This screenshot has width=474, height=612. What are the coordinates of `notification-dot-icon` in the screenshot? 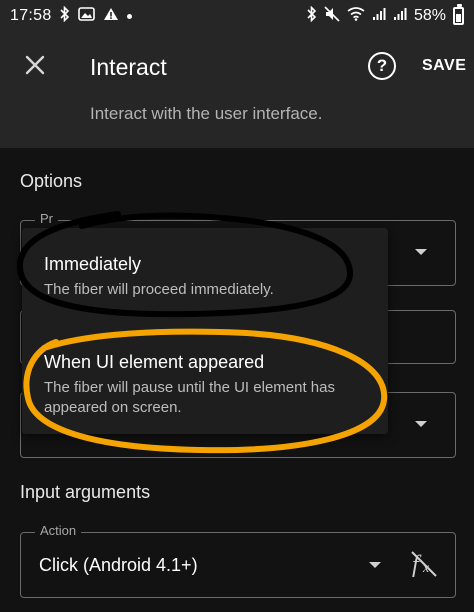 It's located at (129, 16).